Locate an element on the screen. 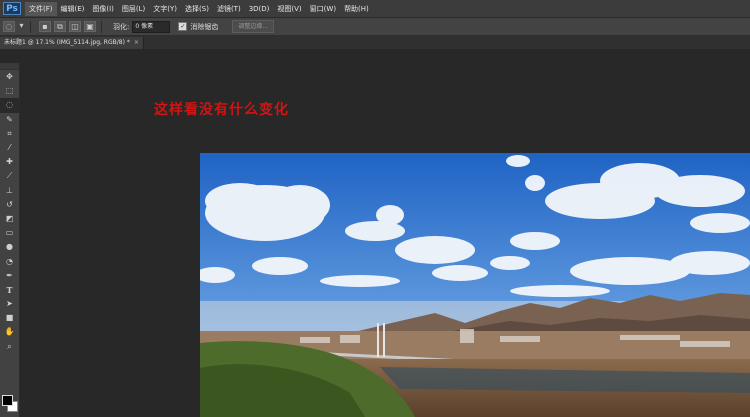 Image resolution: width=750 pixels, height=417 pixels. menu-filter: 滤镜(T) is located at coordinates (229, 9).